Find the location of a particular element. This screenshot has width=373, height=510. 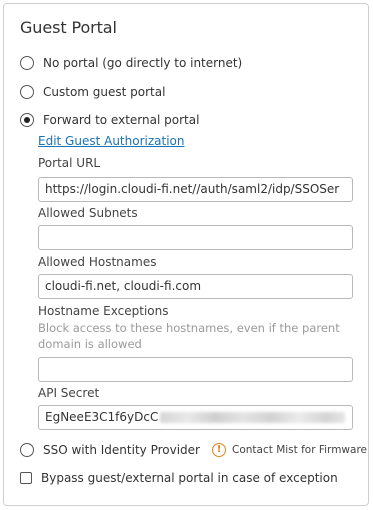

api-secret-input: EgNeeE3C1f6yDcC is located at coordinates (195, 417).